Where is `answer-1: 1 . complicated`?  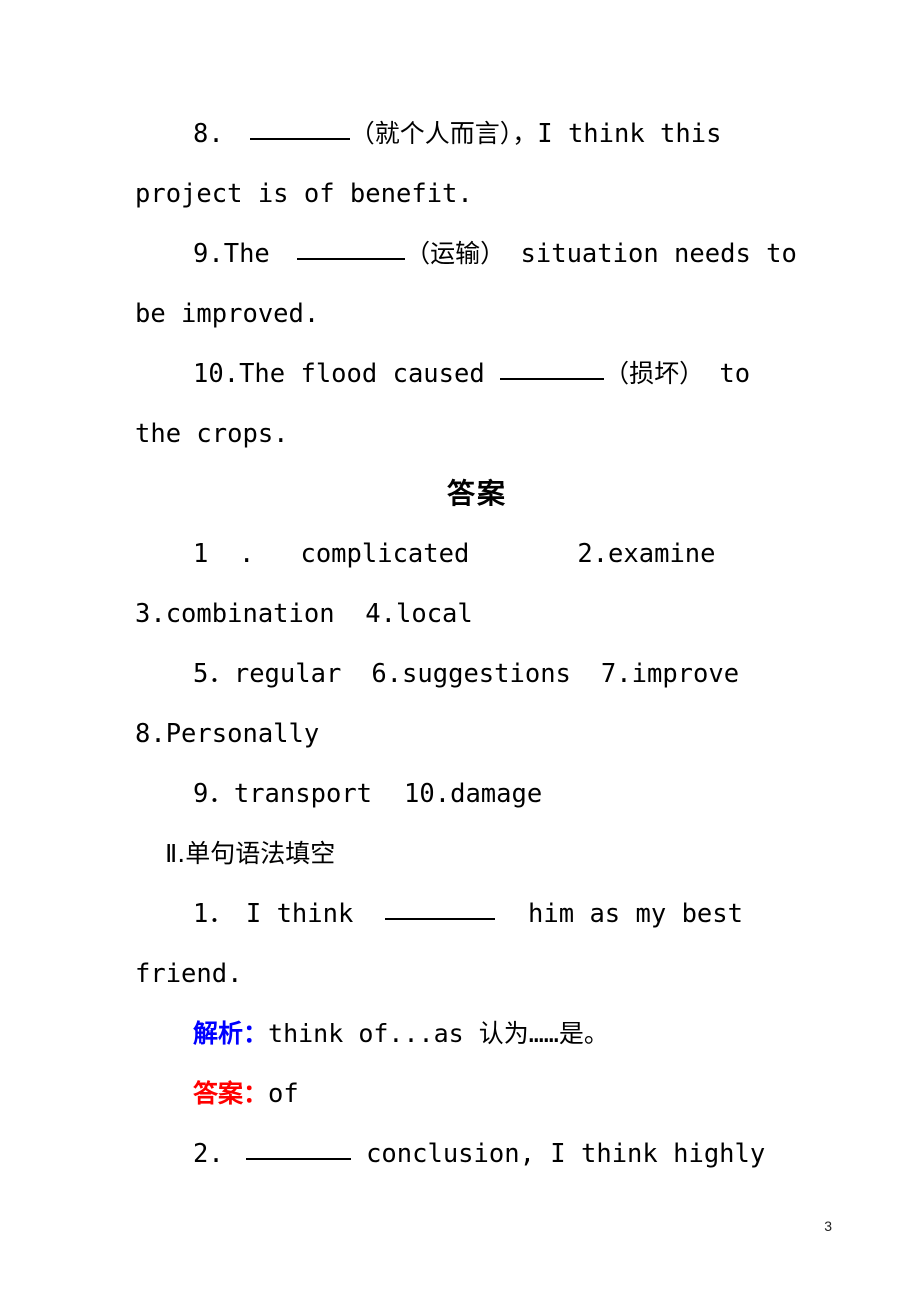
answer-1: 1 . complicated is located at coordinates (331, 554).